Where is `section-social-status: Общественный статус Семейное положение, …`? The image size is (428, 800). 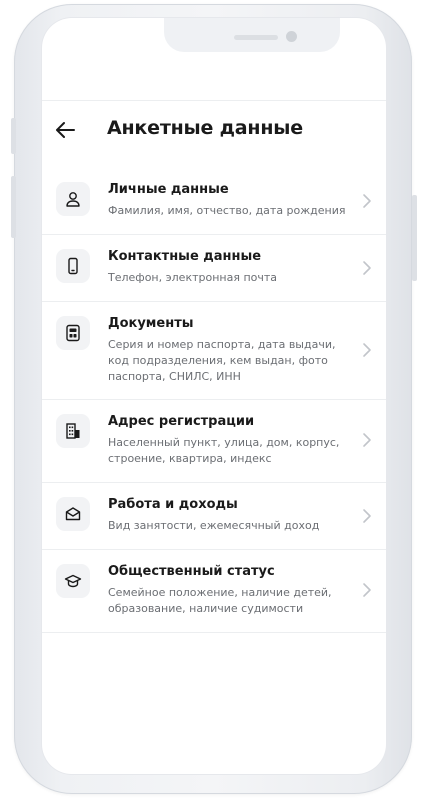 section-social-status: Общественный статус Семейное положение, … is located at coordinates (214, 591).